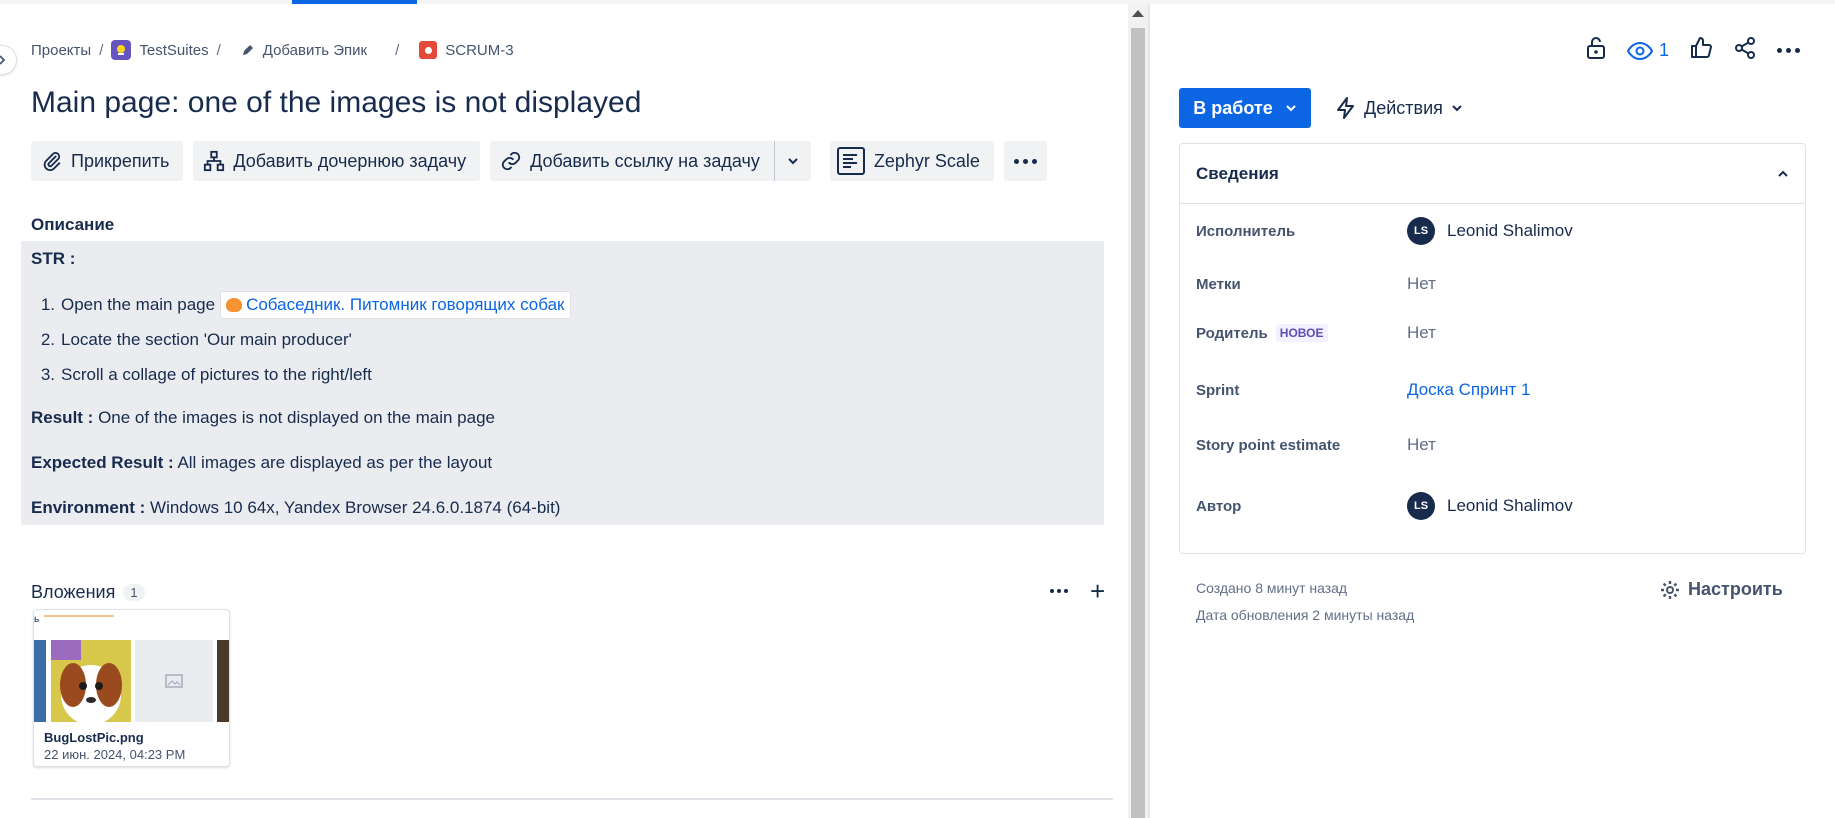 This screenshot has height=818, width=1835. What do you see at coordinates (94, 737) in the screenshot?
I see `attachment-file-name: BugLostPic.png` at bounding box center [94, 737].